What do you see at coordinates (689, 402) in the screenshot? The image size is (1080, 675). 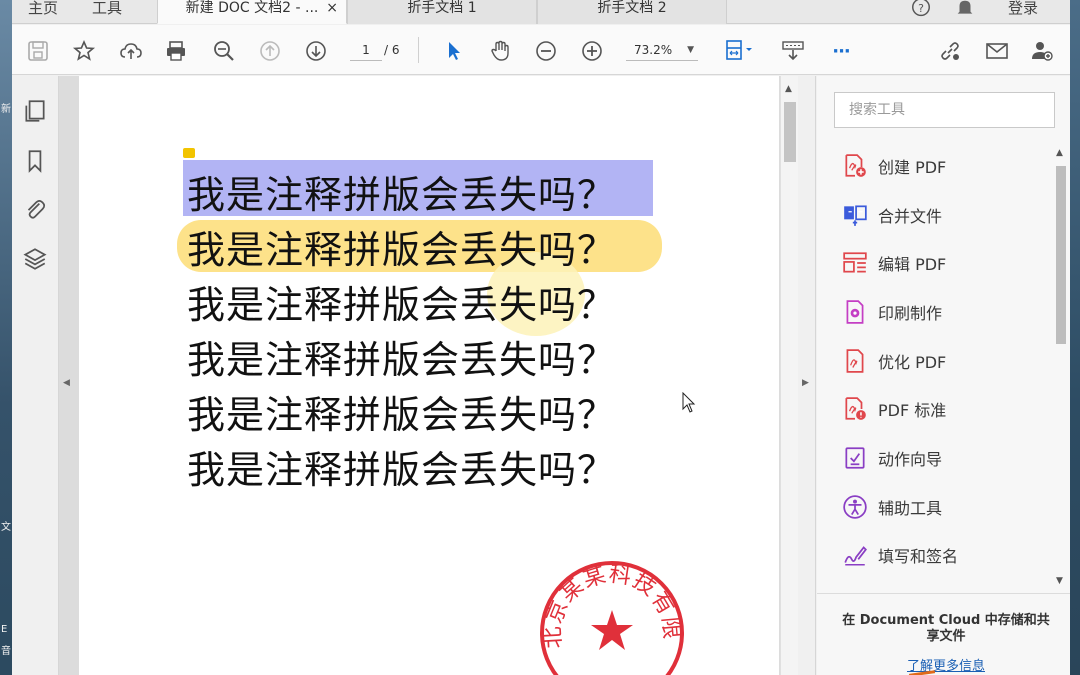 I see `mouse-pointer-icon` at bounding box center [689, 402].